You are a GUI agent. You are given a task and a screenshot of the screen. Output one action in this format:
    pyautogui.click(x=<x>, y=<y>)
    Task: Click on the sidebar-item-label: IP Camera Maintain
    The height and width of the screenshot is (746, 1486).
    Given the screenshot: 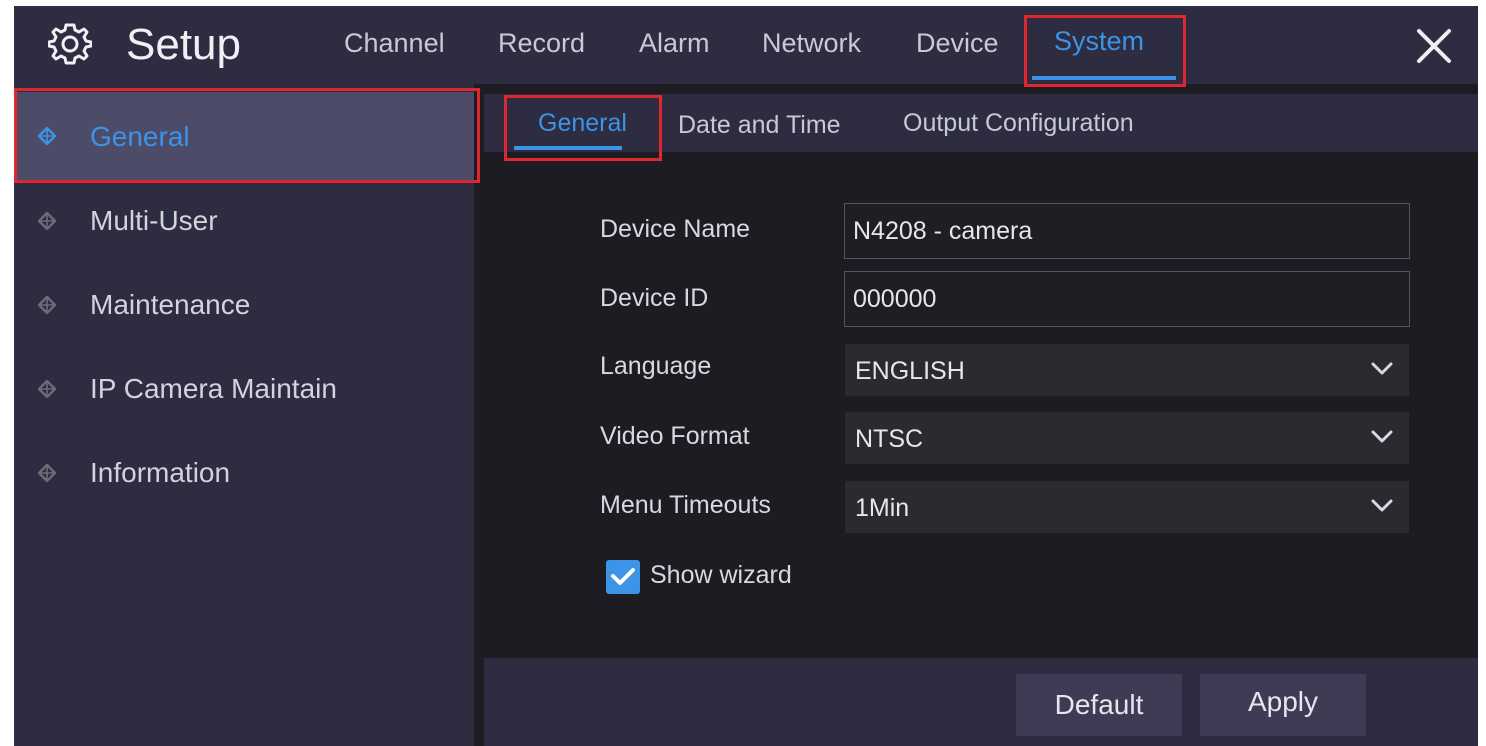 What is the action you would take?
    pyautogui.click(x=213, y=388)
    